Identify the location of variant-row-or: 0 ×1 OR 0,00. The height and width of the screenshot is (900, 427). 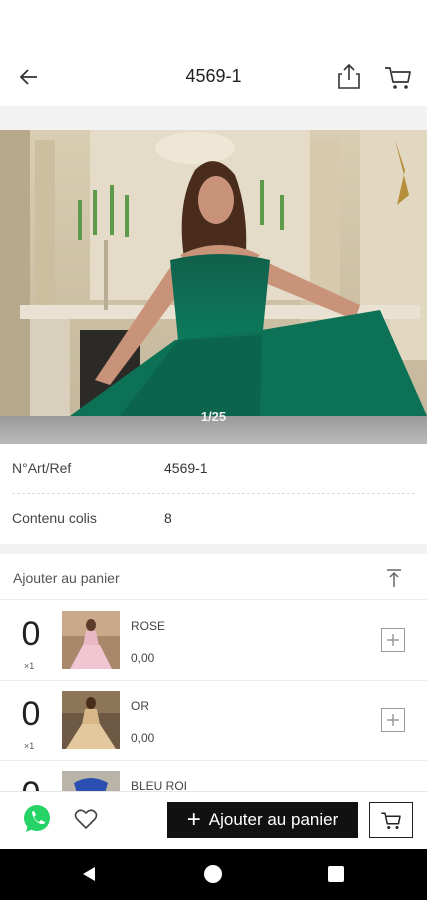
(213, 721).